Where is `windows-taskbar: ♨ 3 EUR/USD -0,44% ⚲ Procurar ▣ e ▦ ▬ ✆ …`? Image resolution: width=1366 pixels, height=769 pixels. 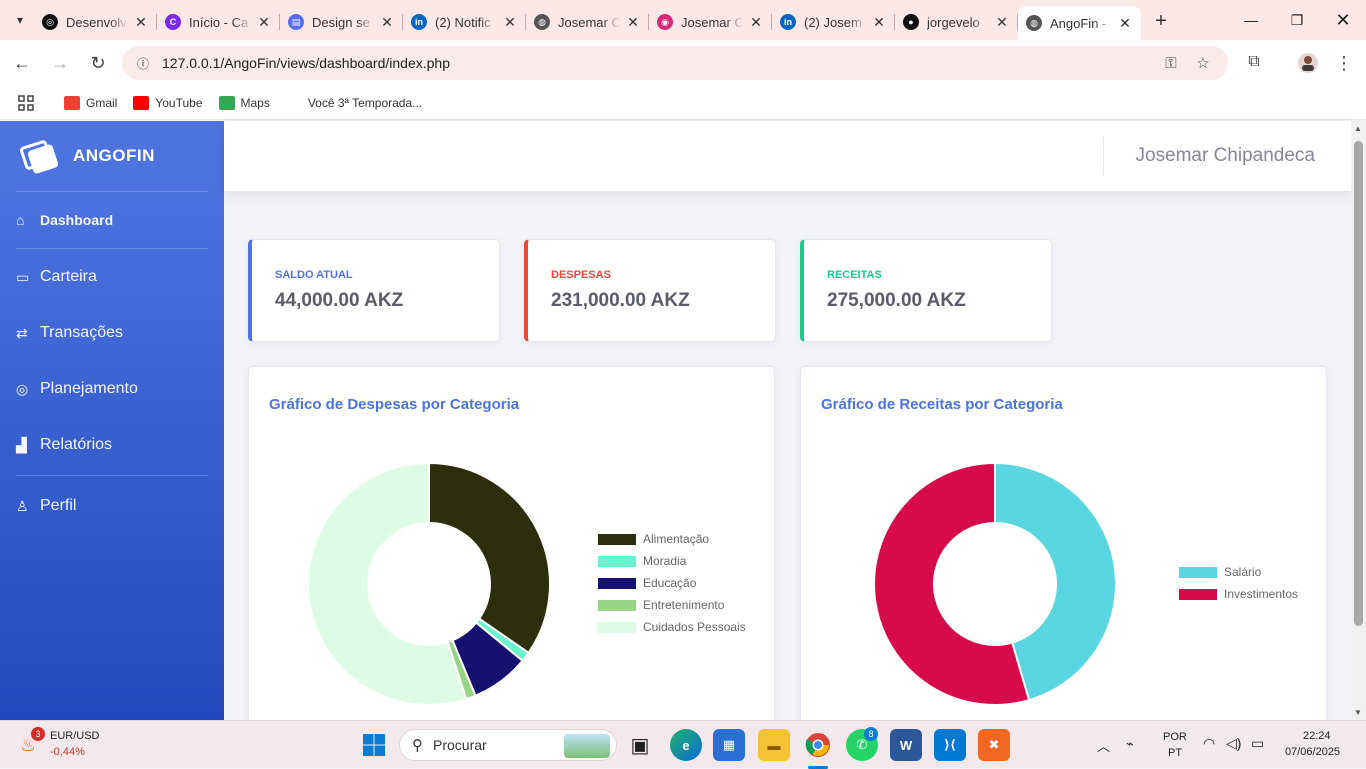 windows-taskbar: ♨ 3 EUR/USD -0,44% ⚲ Procurar ▣ e ▦ ▬ ✆ … is located at coordinates (683, 744).